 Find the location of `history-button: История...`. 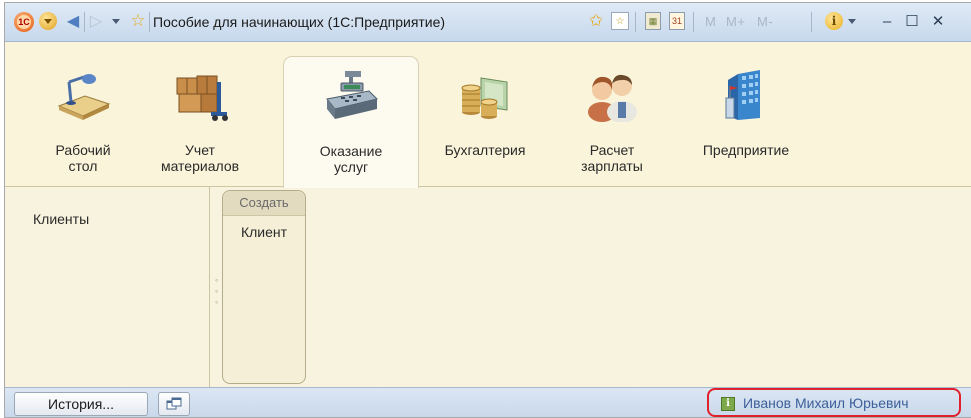

history-button: История... is located at coordinates (81, 404).